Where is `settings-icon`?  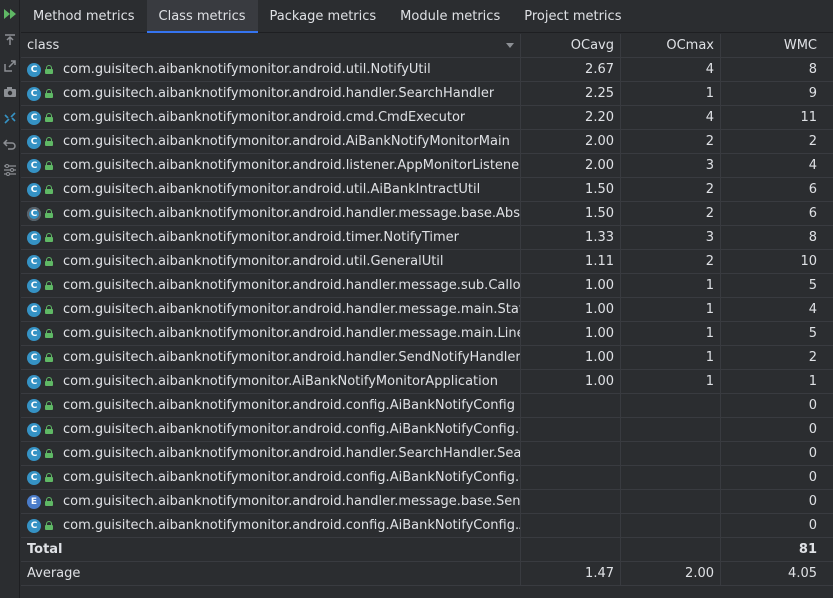
settings-icon is located at coordinates (10, 170).